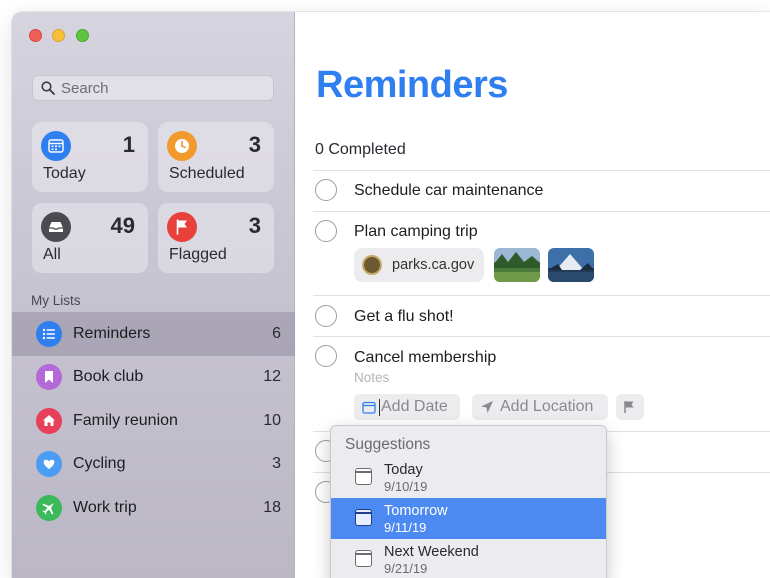  What do you see at coordinates (49, 507) in the screenshot?
I see `airplane-icon` at bounding box center [49, 507].